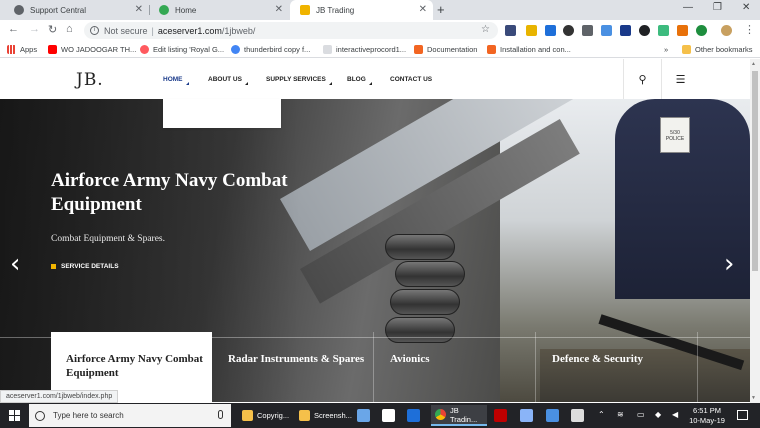  What do you see at coordinates (34, 29) in the screenshot?
I see `forward-arrow-icon: →` at bounding box center [34, 29].